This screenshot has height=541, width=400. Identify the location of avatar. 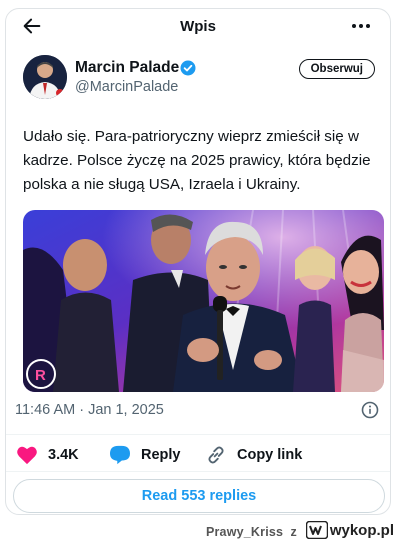
(45, 77).